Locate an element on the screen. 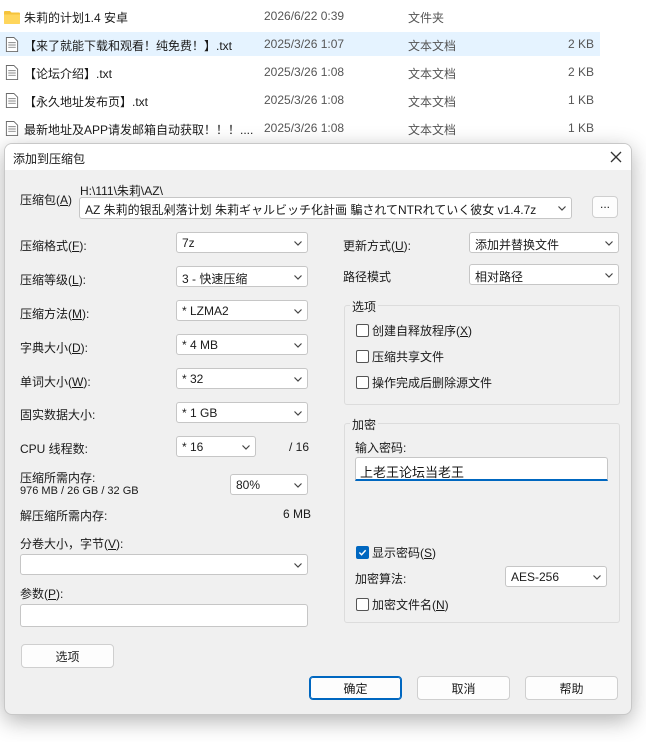 This screenshot has width=646, height=742. memory-percent-value: 80% is located at coordinates (248, 485).